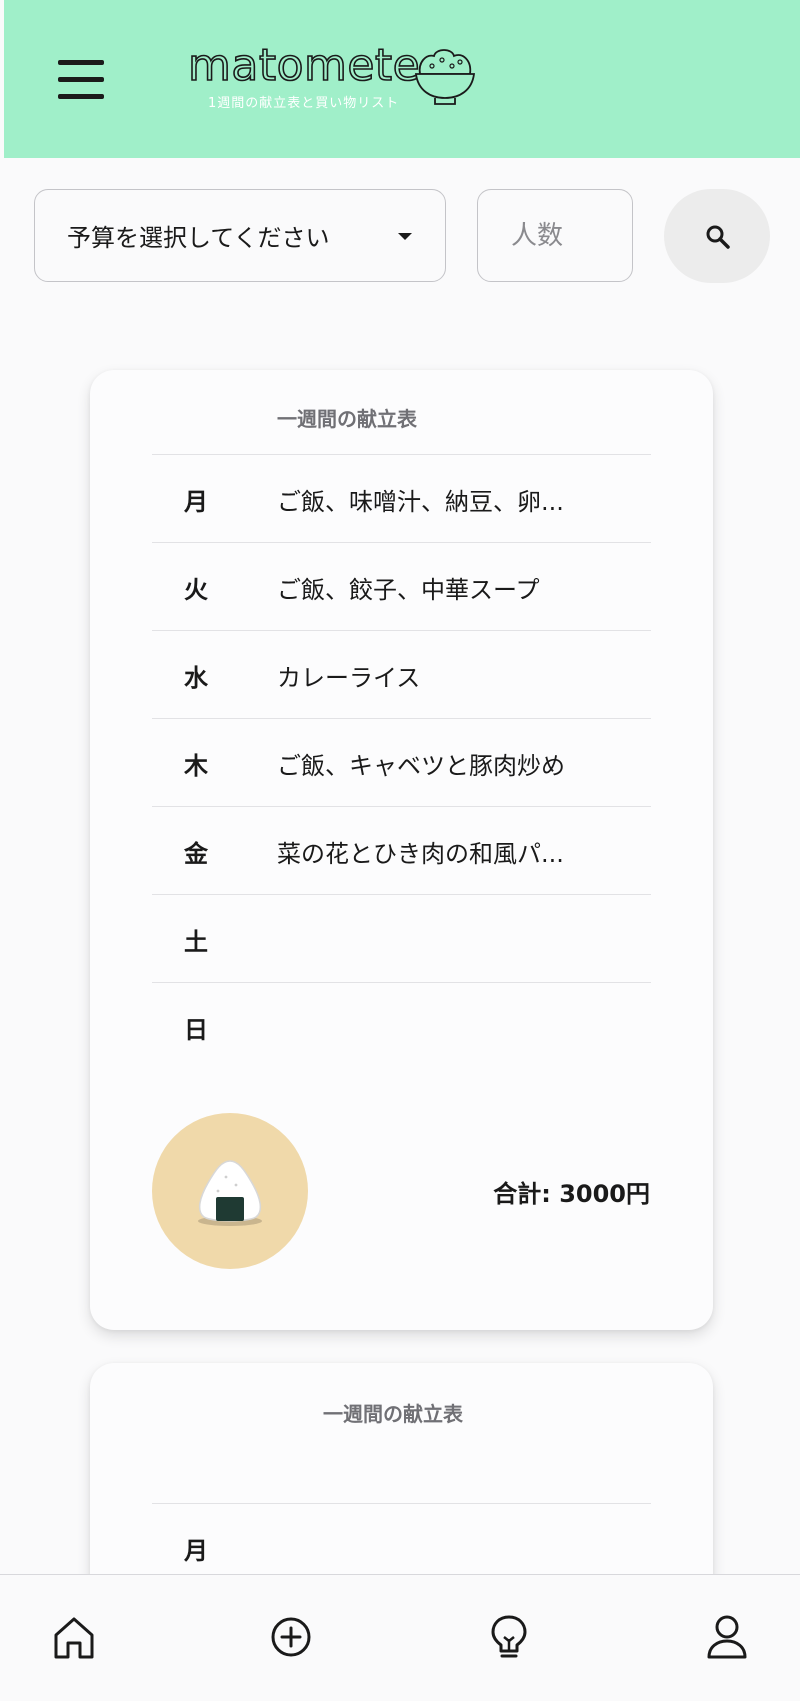 This screenshot has width=800, height=1701. Describe the element at coordinates (196, 1030) in the screenshot. I see `day-label: 日` at that location.